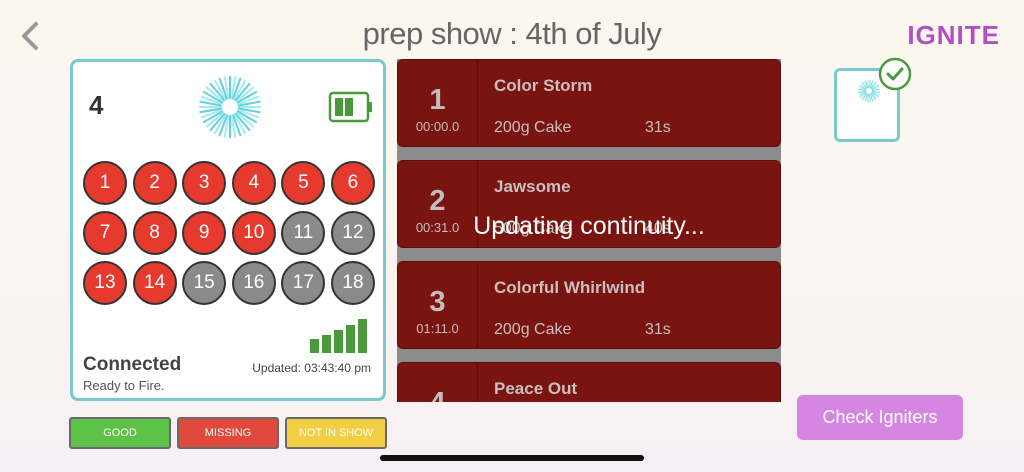 The height and width of the screenshot is (472, 1024). What do you see at coordinates (96, 105) in the screenshot?
I see `module-number: 4` at bounding box center [96, 105].